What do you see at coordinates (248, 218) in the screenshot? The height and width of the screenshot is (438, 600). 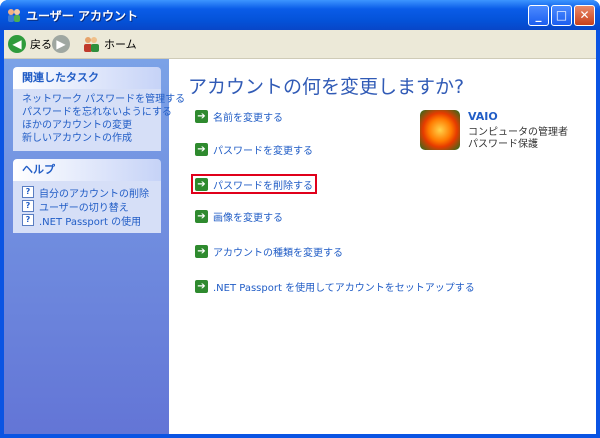 I see `action-label: 画像を変更する` at bounding box center [248, 218].